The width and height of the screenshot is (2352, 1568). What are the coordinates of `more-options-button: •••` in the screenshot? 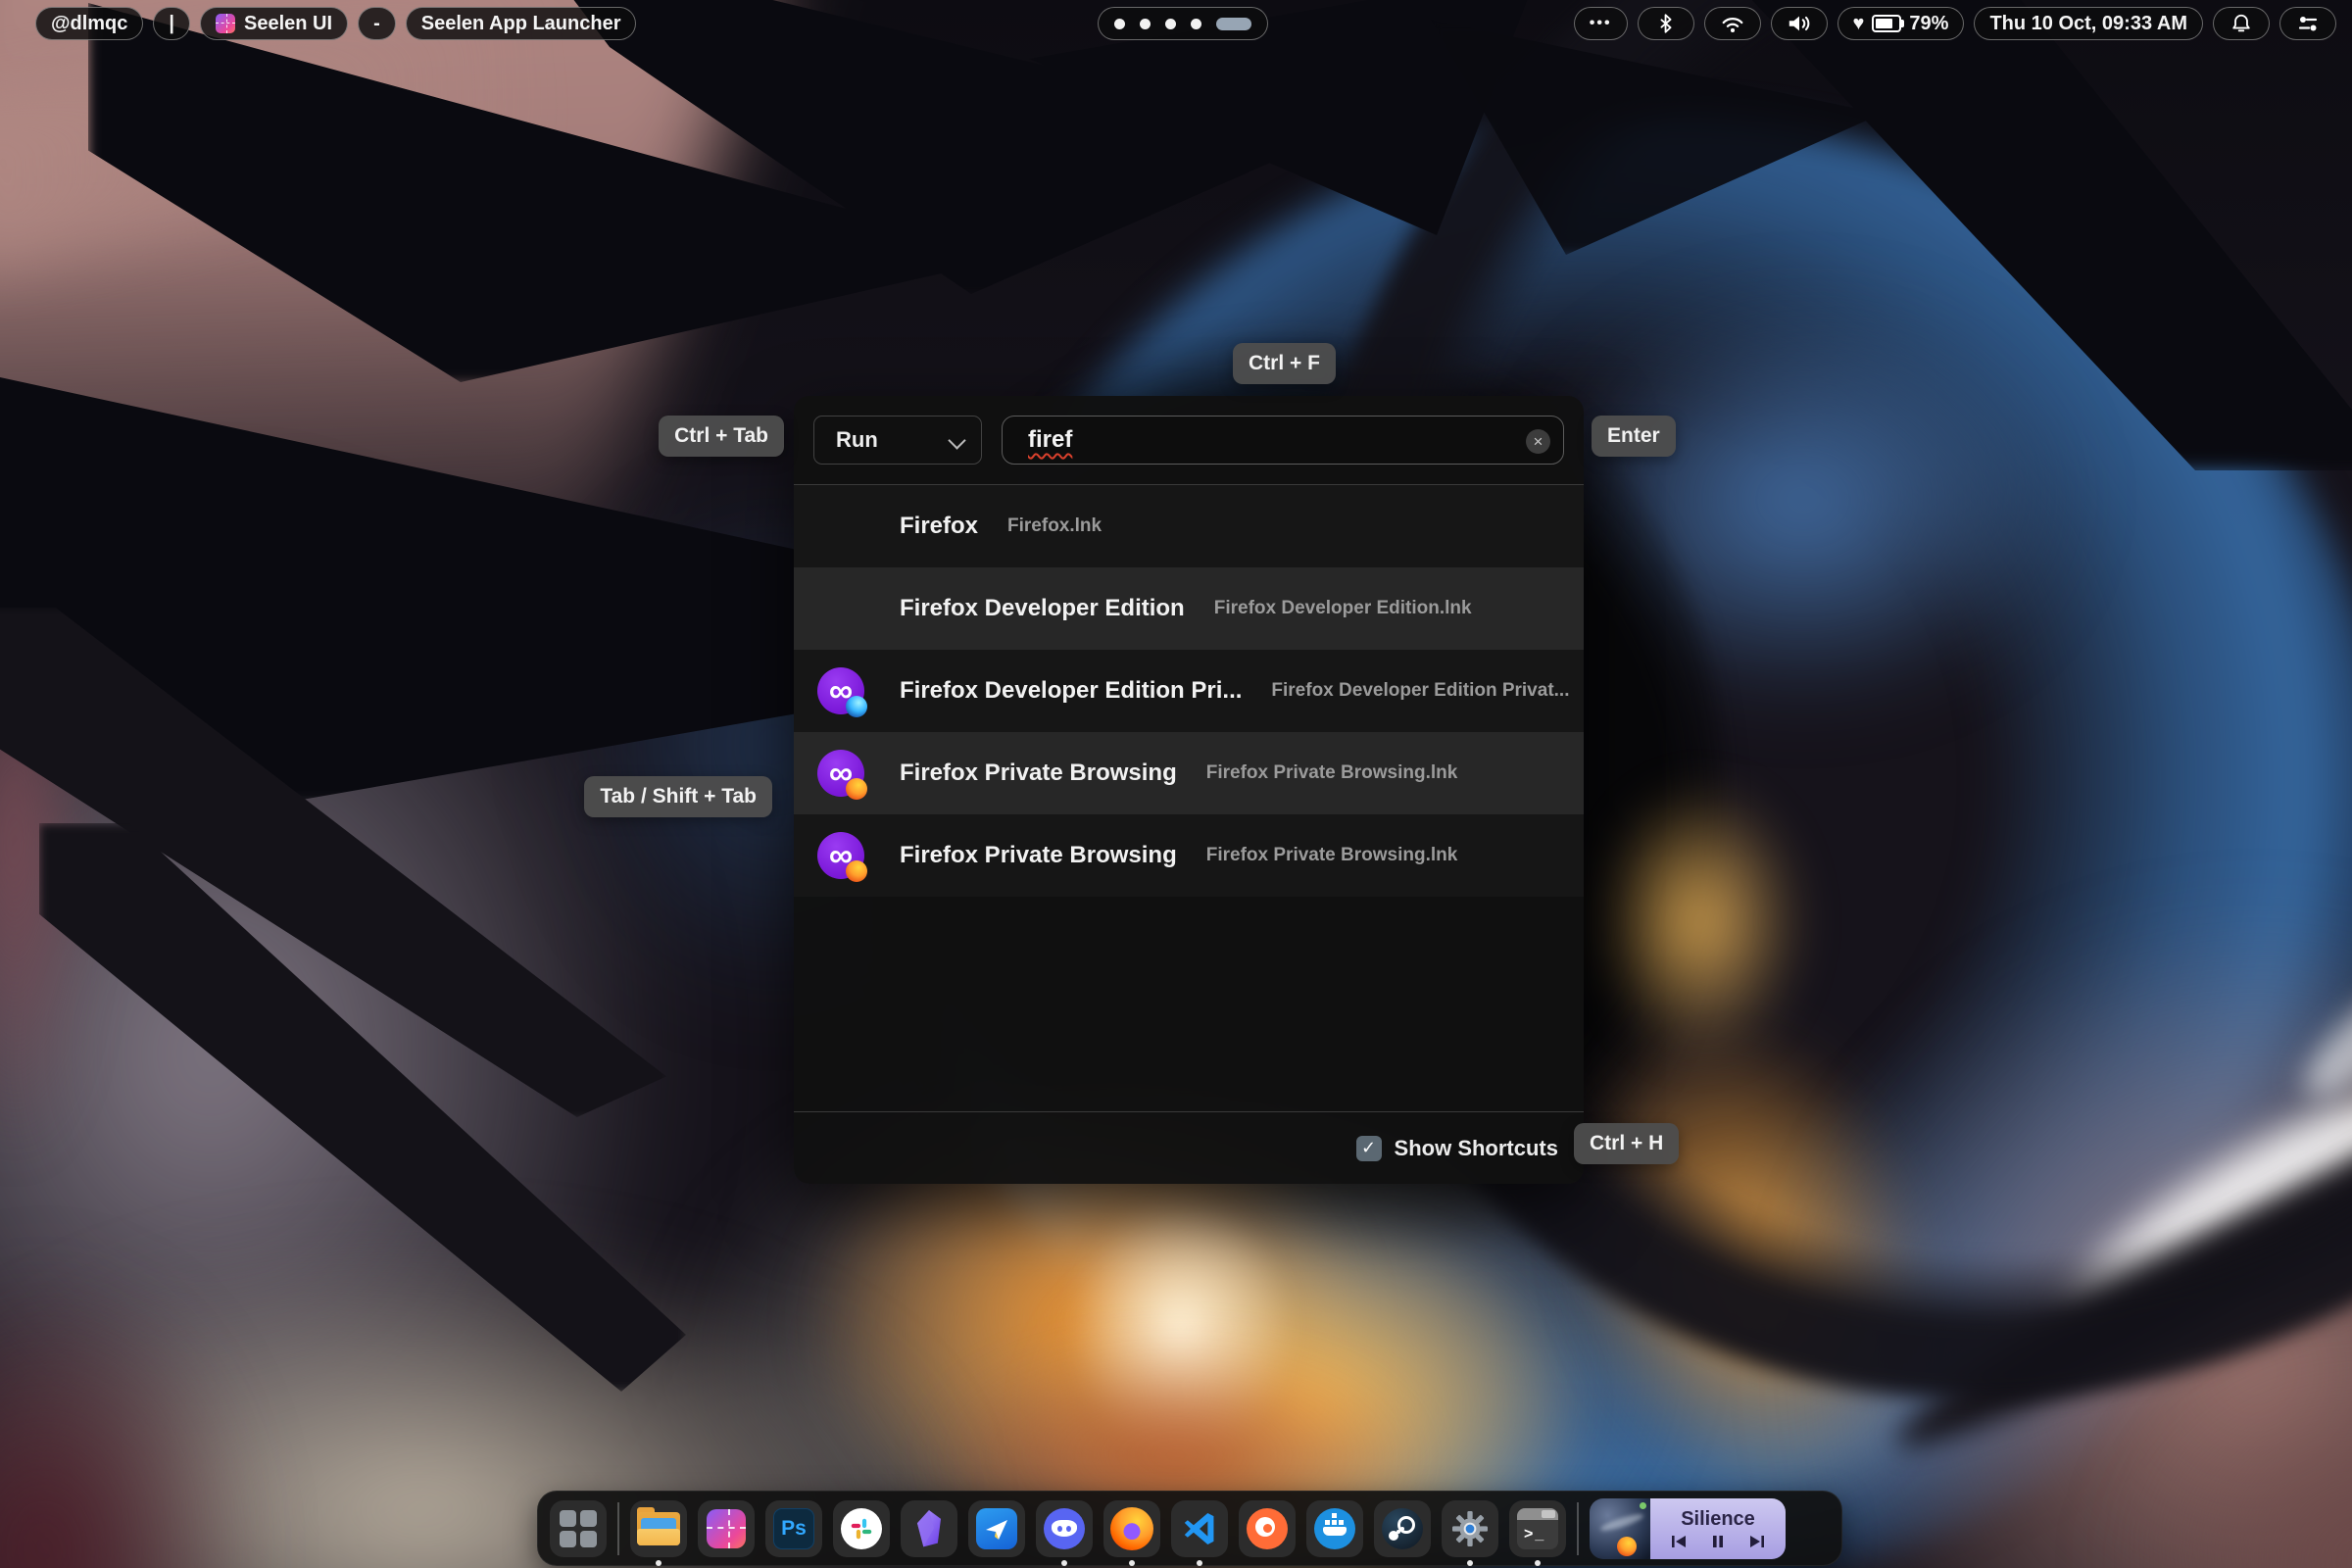 It's located at (1600, 23).